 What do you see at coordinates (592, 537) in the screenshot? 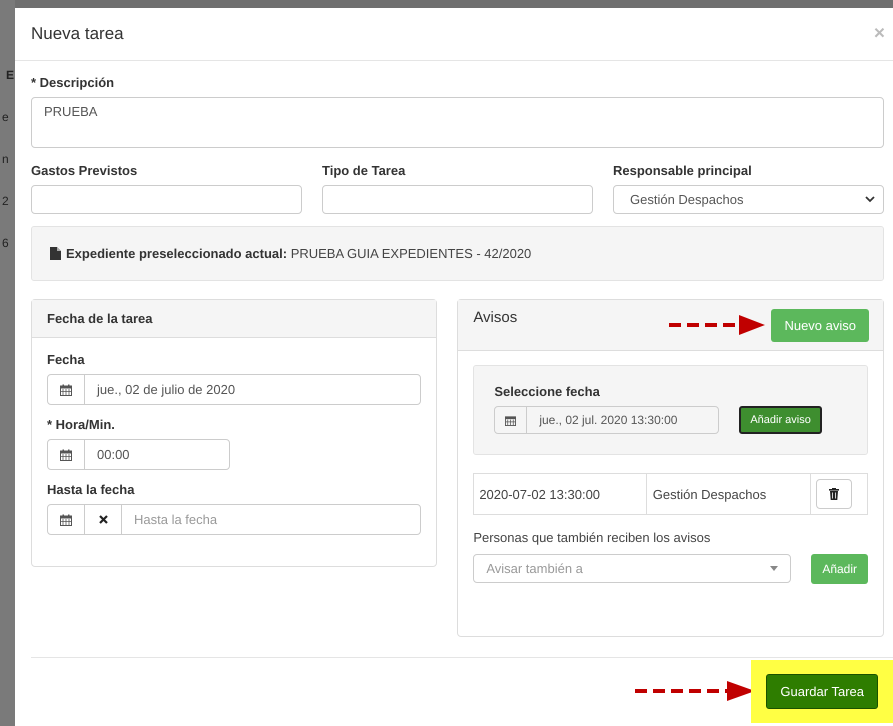
I see `recipients-label: Personas que también reciben los avisos` at bounding box center [592, 537].